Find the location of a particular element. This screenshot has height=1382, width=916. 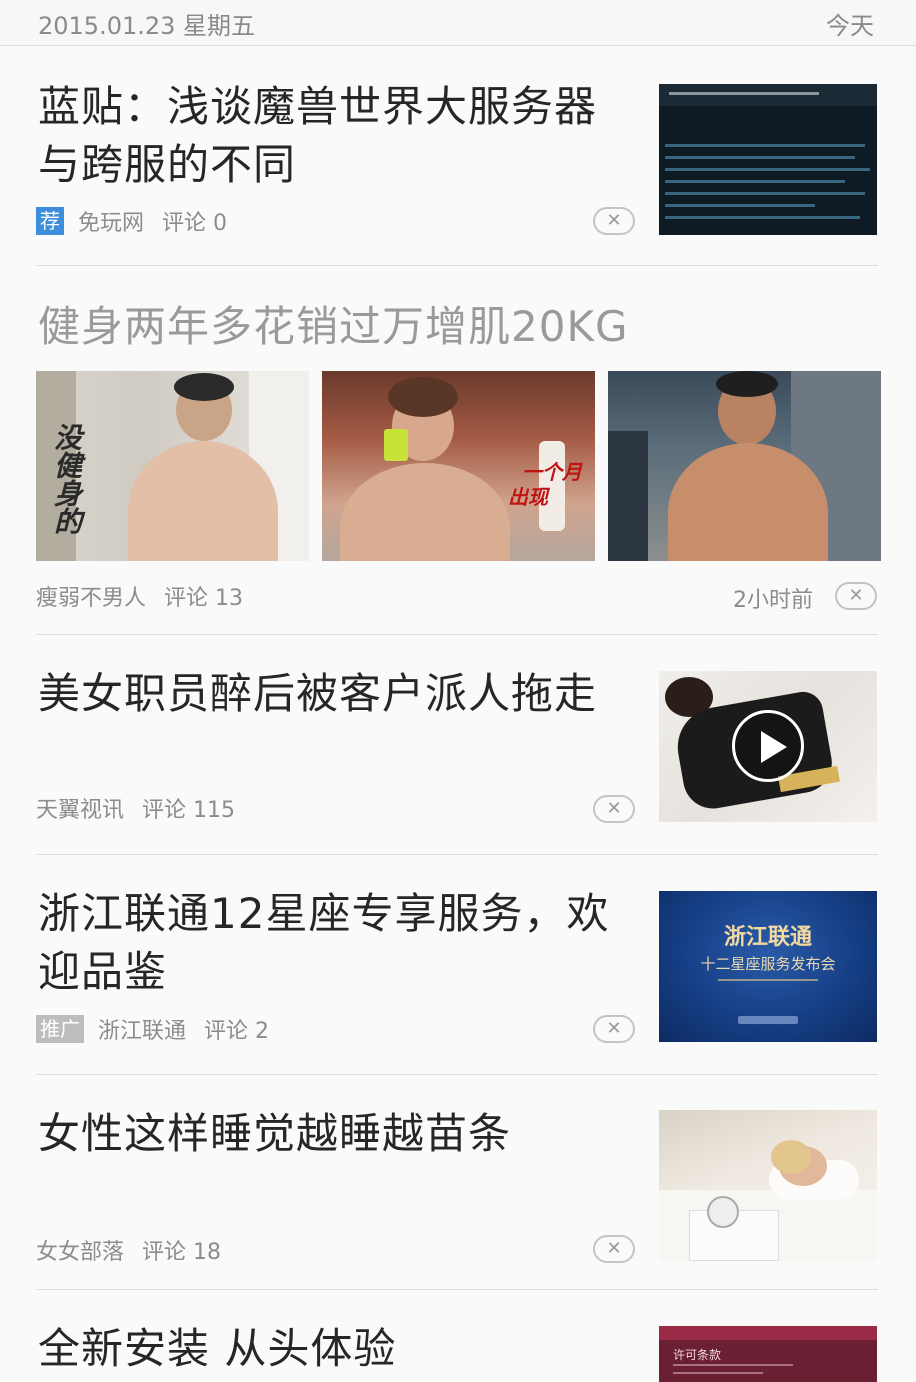

today-label: 今天 is located at coordinates (850, 26).